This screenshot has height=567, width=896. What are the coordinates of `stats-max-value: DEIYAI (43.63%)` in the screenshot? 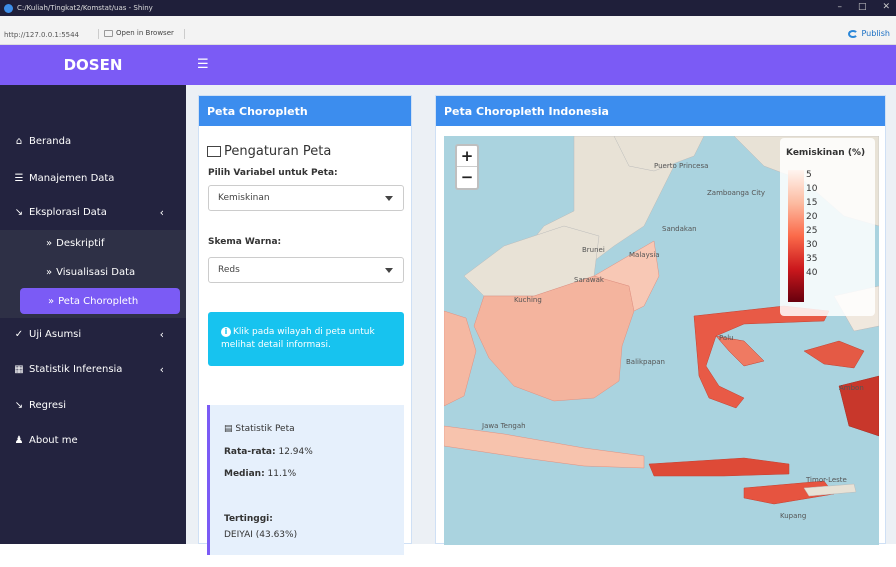 It's located at (261, 535).